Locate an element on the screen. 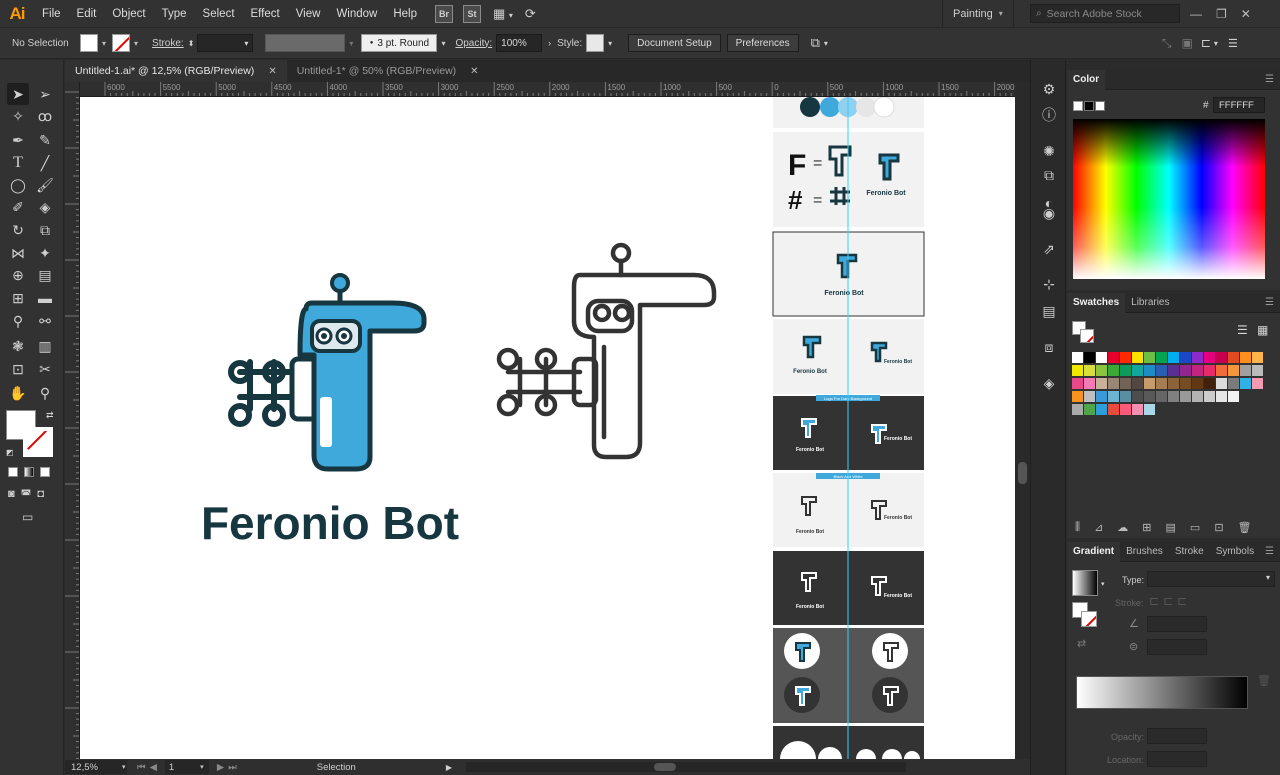  tab-symbols: Symbols is located at coordinates (1235, 552).